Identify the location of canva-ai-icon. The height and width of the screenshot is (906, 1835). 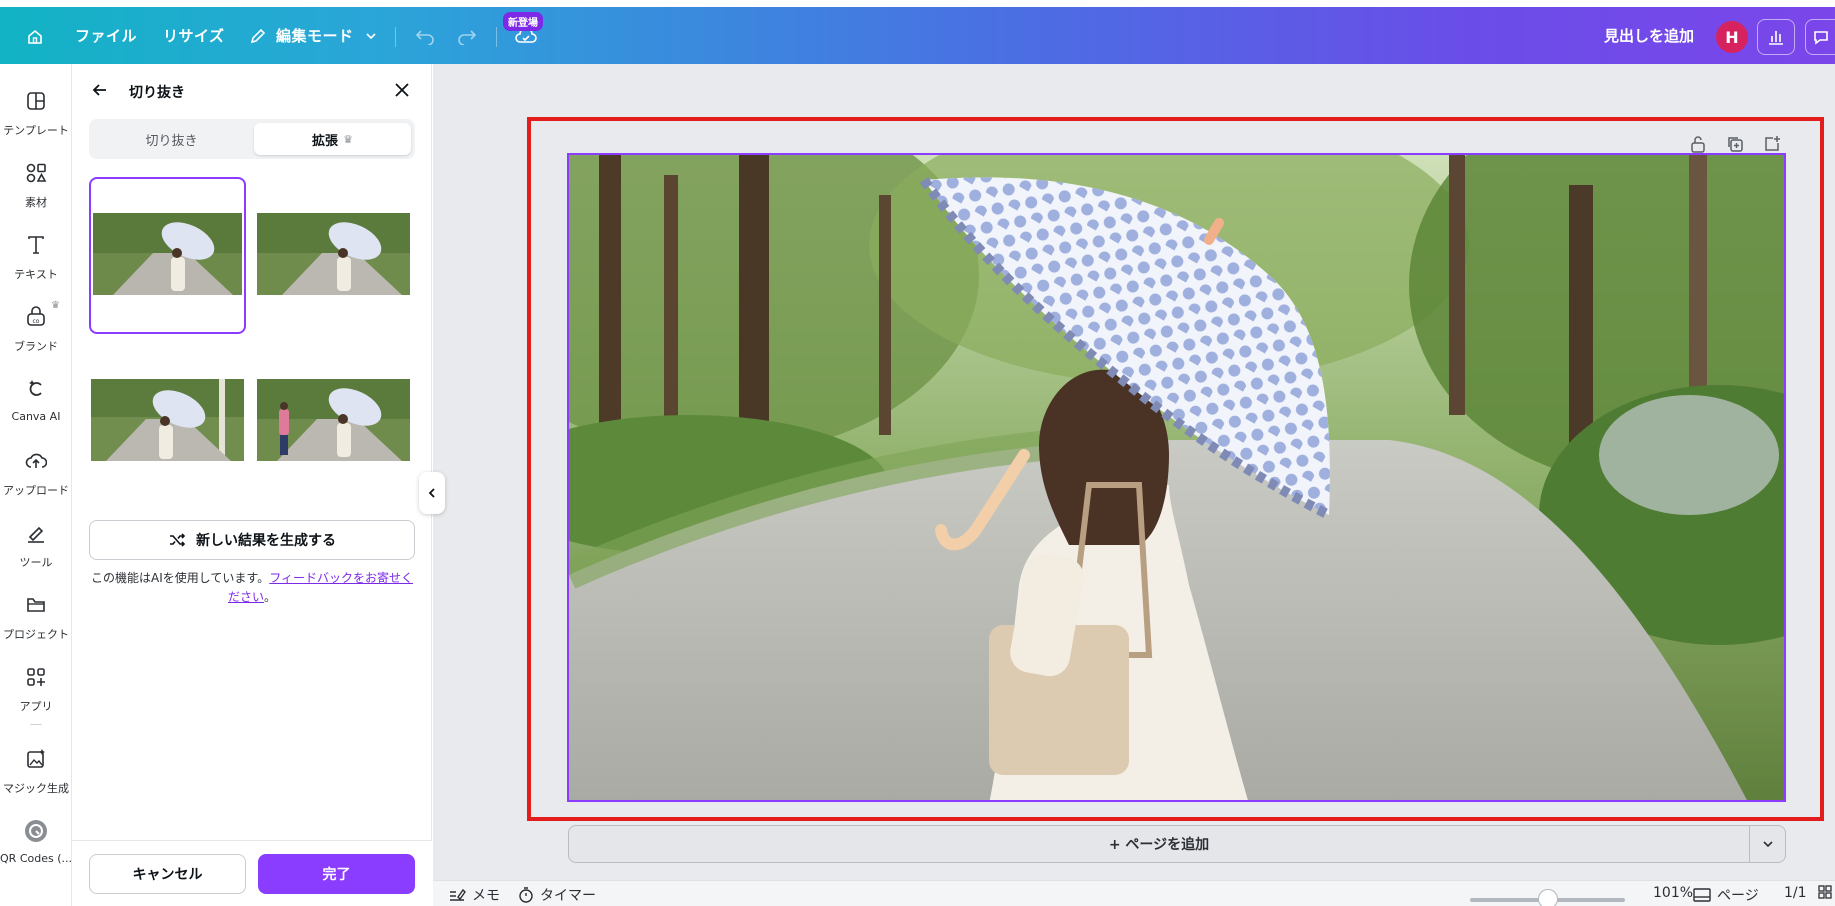
(36, 389).